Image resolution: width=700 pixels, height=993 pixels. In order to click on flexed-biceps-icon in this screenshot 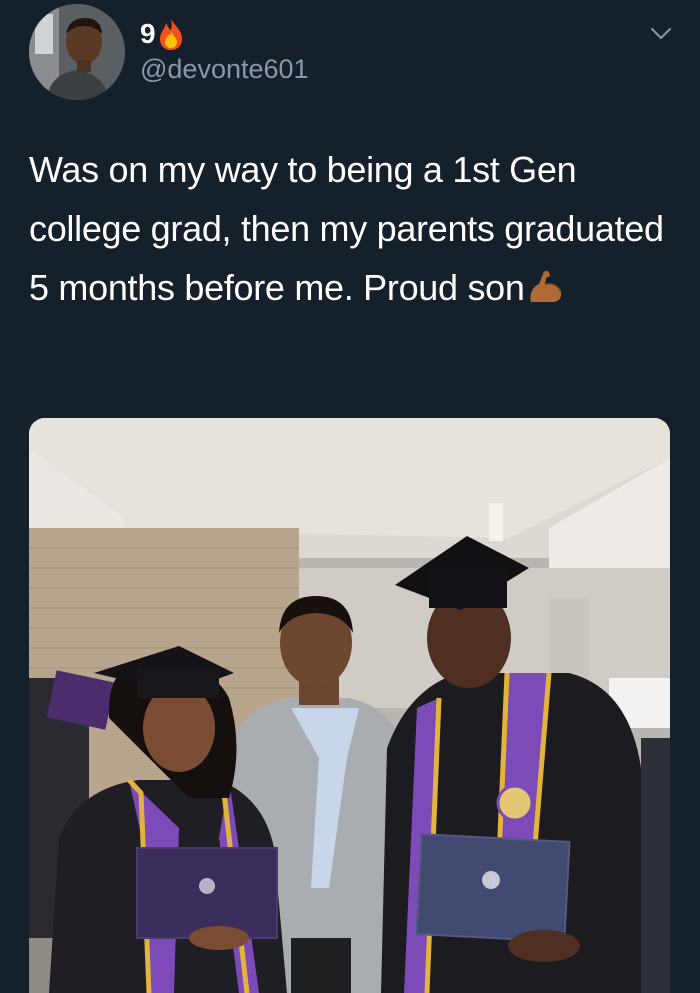, I will do `click(545, 284)`.